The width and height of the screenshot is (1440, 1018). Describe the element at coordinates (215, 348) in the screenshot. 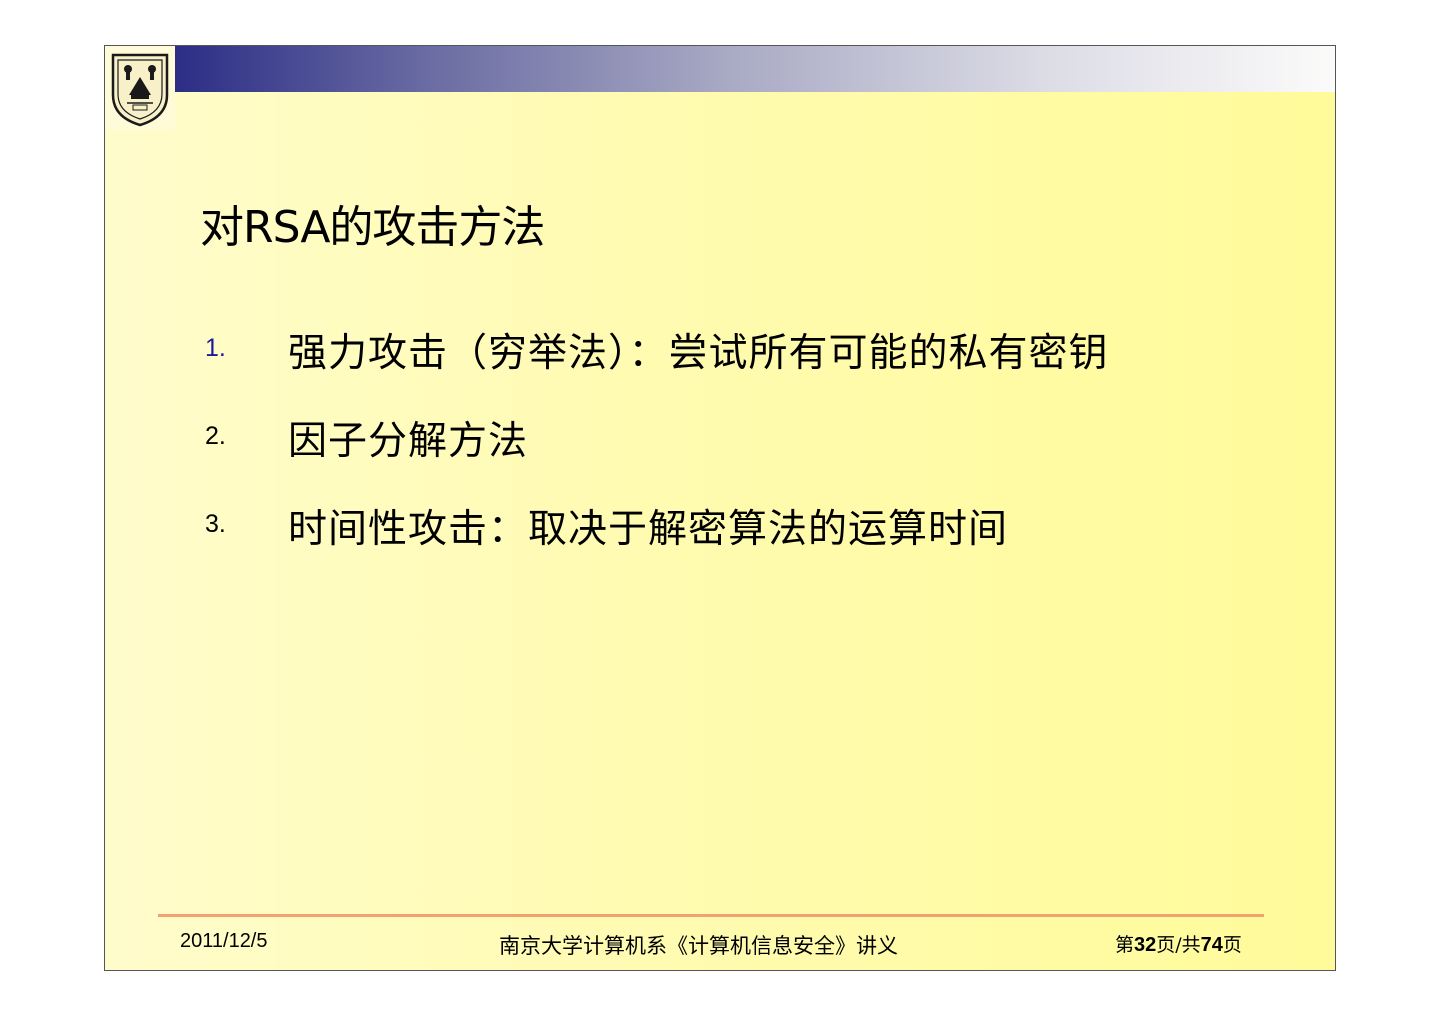

I see `item-number: 1.` at that location.